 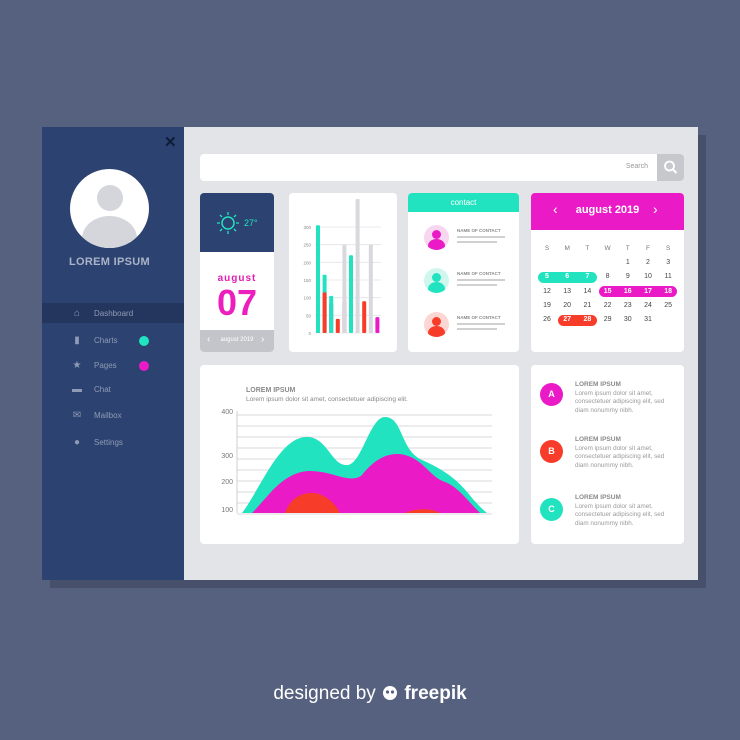 What do you see at coordinates (551, 394) in the screenshot?
I see `list-badge-a: A` at bounding box center [551, 394].